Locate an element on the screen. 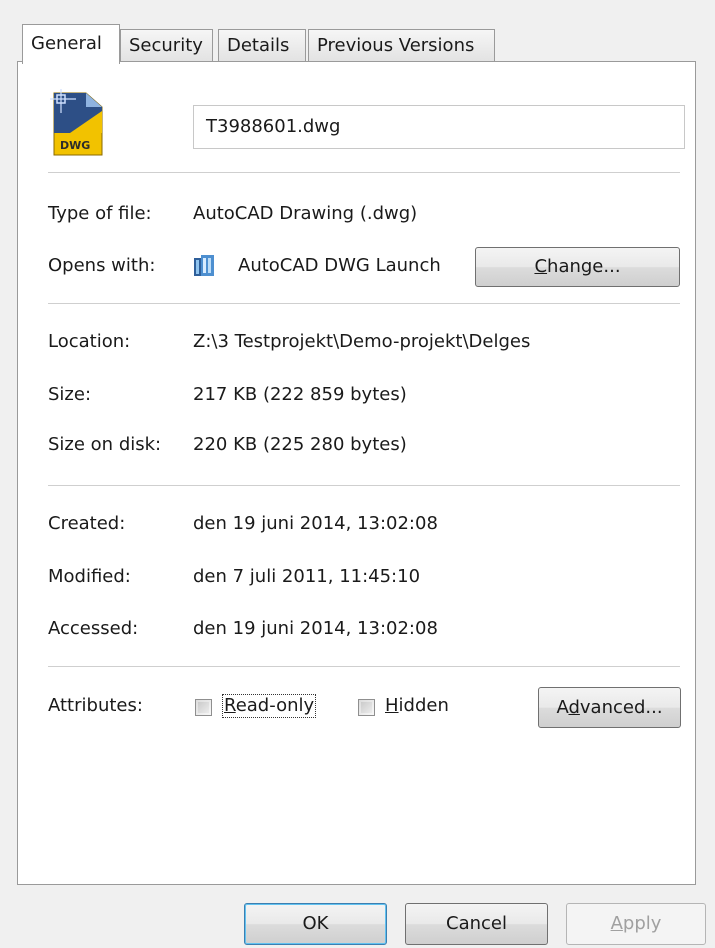 Image resolution: width=715 pixels, height=948 pixels. size-value: 217 KB (222 859 bytes) is located at coordinates (300, 394).